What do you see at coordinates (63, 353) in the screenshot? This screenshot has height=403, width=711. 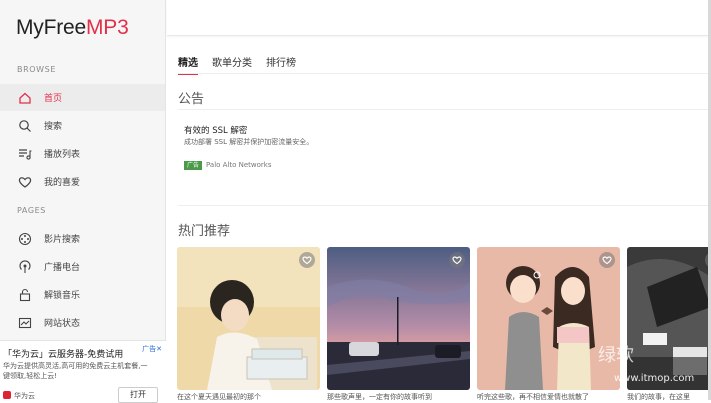 I see `ad-title: 「华为云」云服务器-免费试用` at bounding box center [63, 353].